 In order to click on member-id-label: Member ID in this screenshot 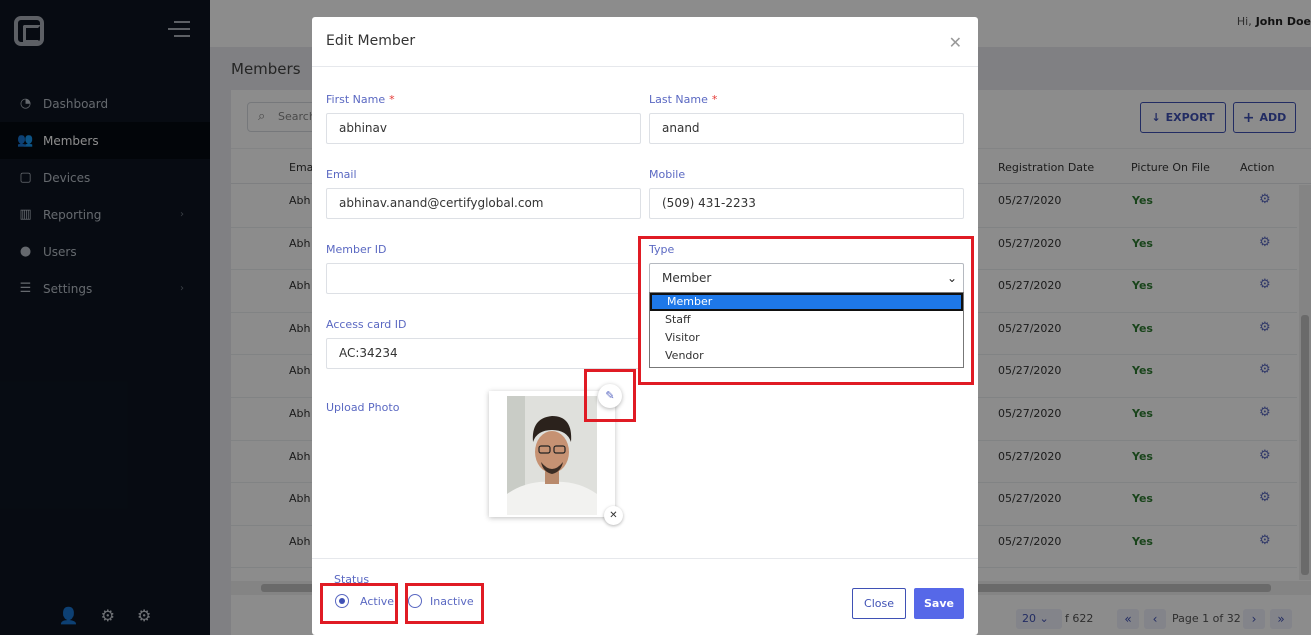, I will do `click(356, 249)`.